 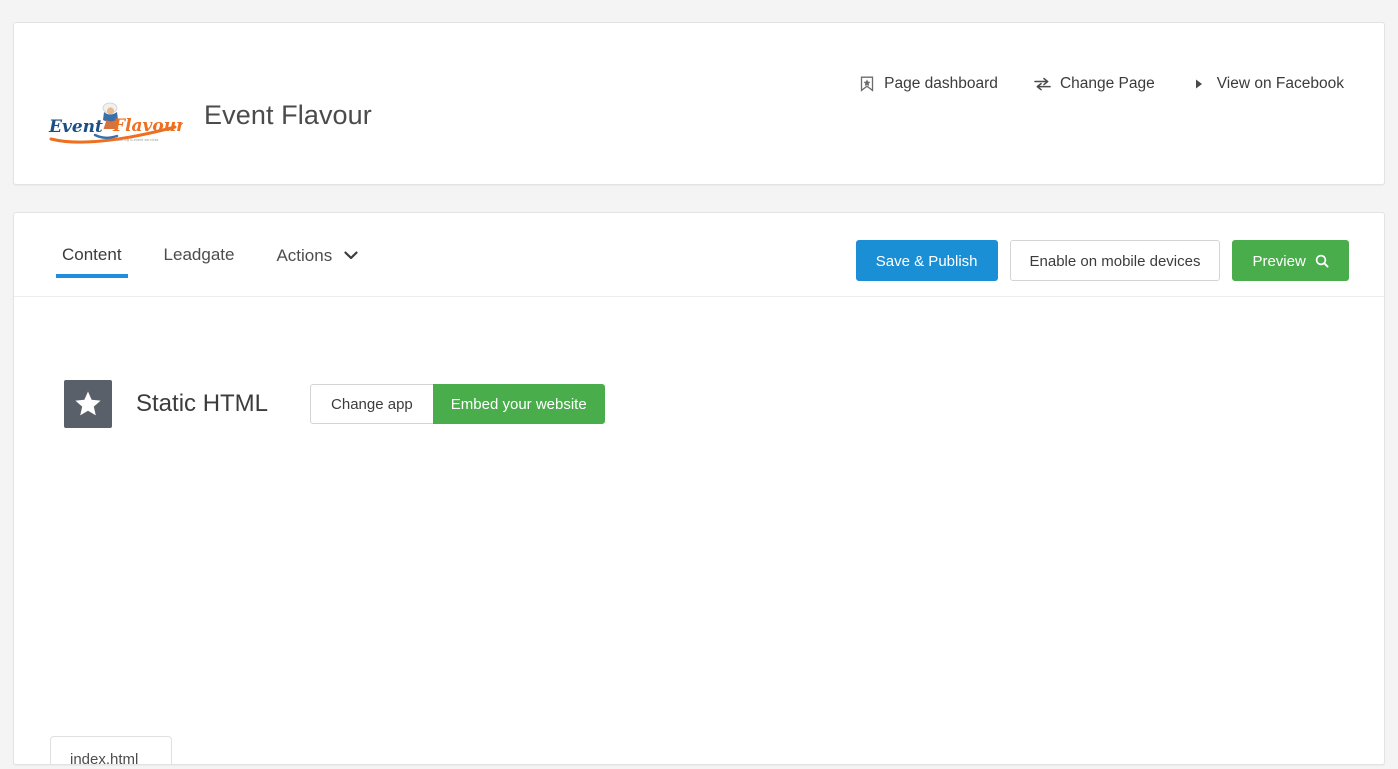 What do you see at coordinates (88, 404) in the screenshot?
I see `star-icon` at bounding box center [88, 404].